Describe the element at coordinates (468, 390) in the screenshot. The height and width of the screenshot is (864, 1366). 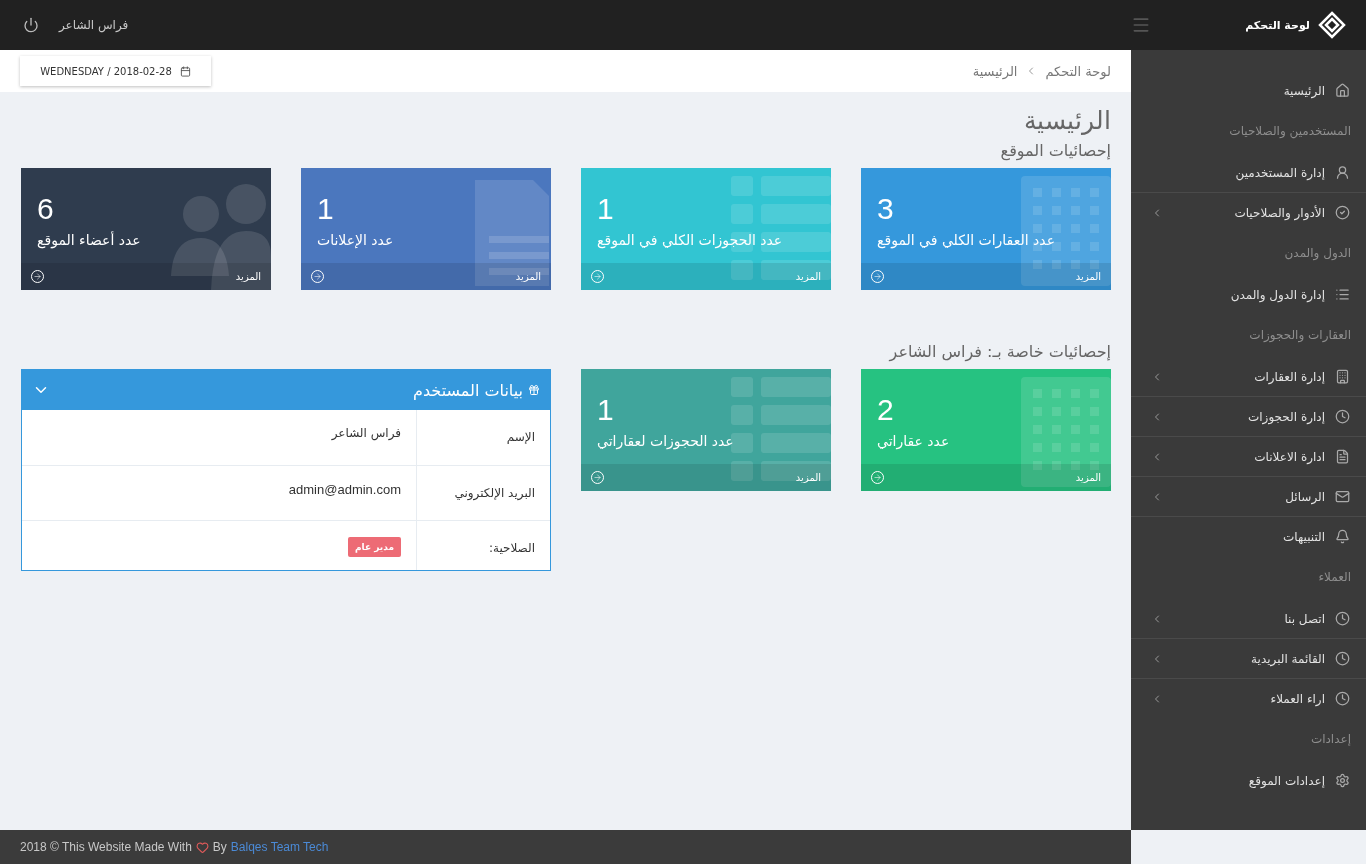
I see `panel-title: بيانات المستخدم` at that location.